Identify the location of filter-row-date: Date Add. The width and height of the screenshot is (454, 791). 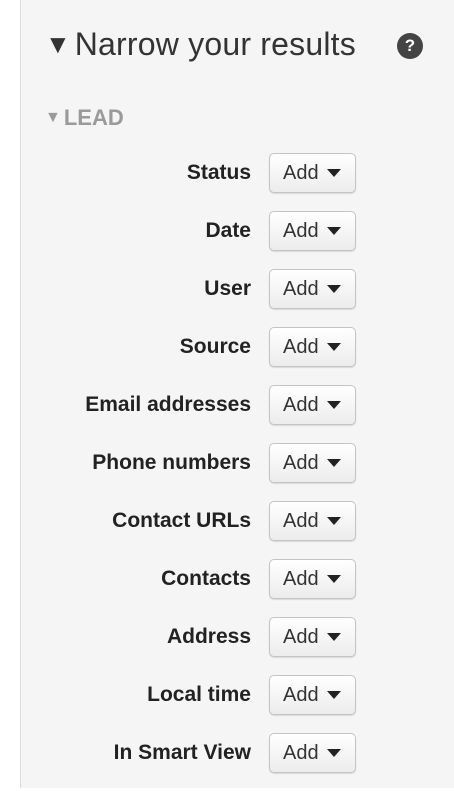
(237, 240).